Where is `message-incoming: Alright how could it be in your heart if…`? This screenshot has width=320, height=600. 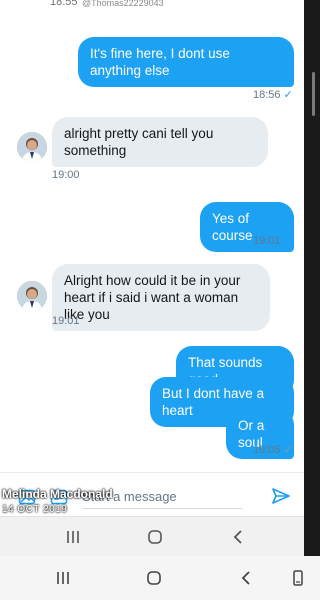
message-incoming: Alright how could it be in your heart if… is located at coordinates (161, 297).